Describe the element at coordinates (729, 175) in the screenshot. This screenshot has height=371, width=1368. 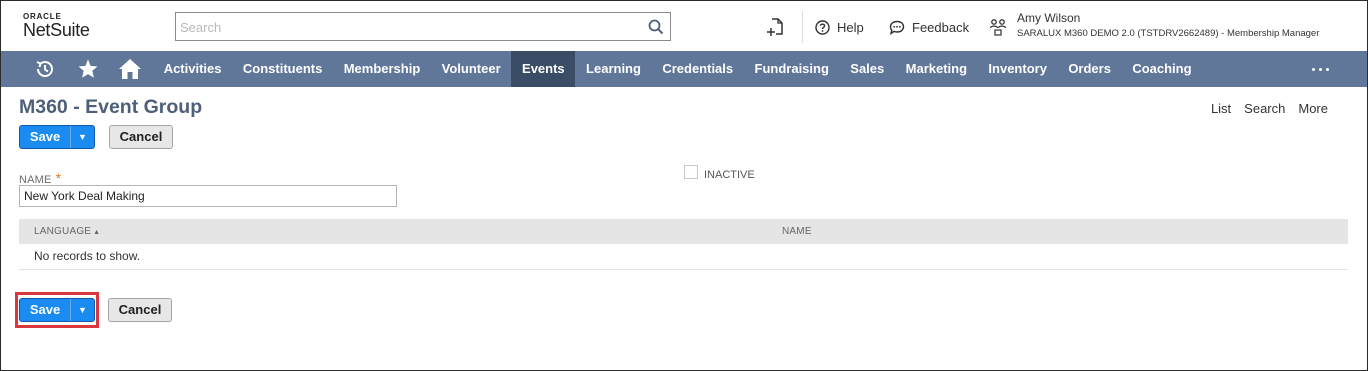
I see `inactive-label: INACTIVE` at that location.